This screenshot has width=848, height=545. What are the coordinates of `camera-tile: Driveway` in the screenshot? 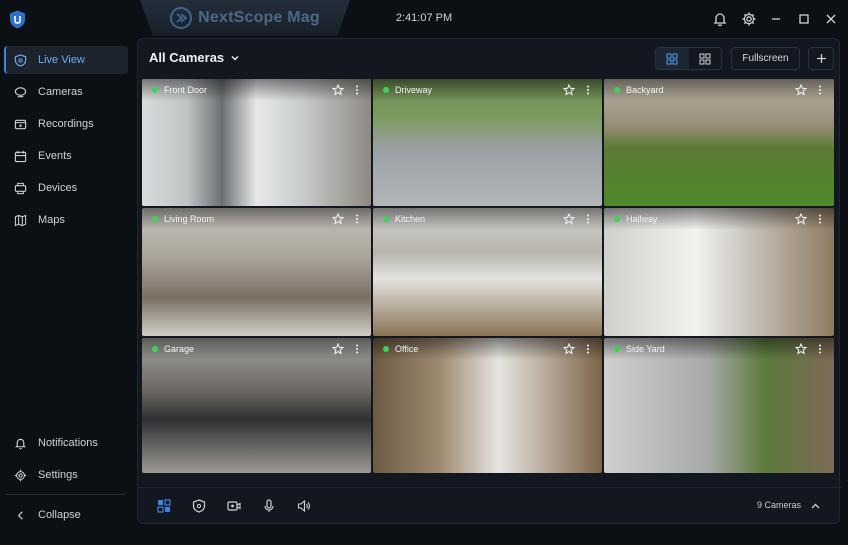 It's located at (487, 142).